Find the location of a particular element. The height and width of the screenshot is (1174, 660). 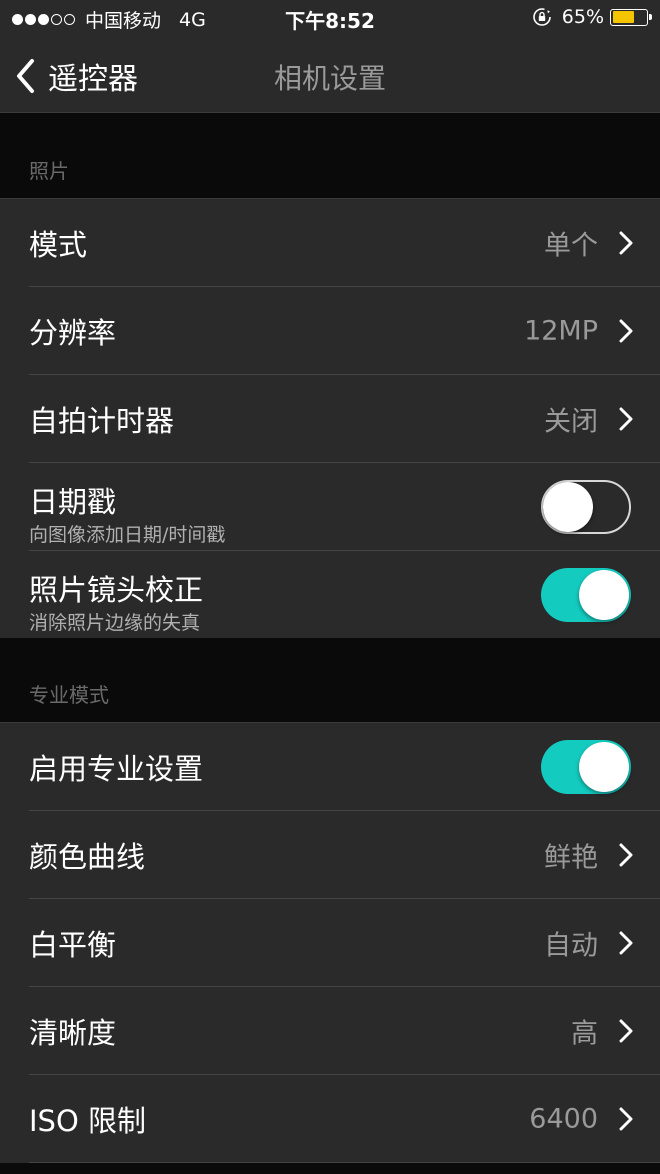

setting-row-date-stamp: 日期戳 向图像添加日期/时间戳 is located at coordinates (330, 507).